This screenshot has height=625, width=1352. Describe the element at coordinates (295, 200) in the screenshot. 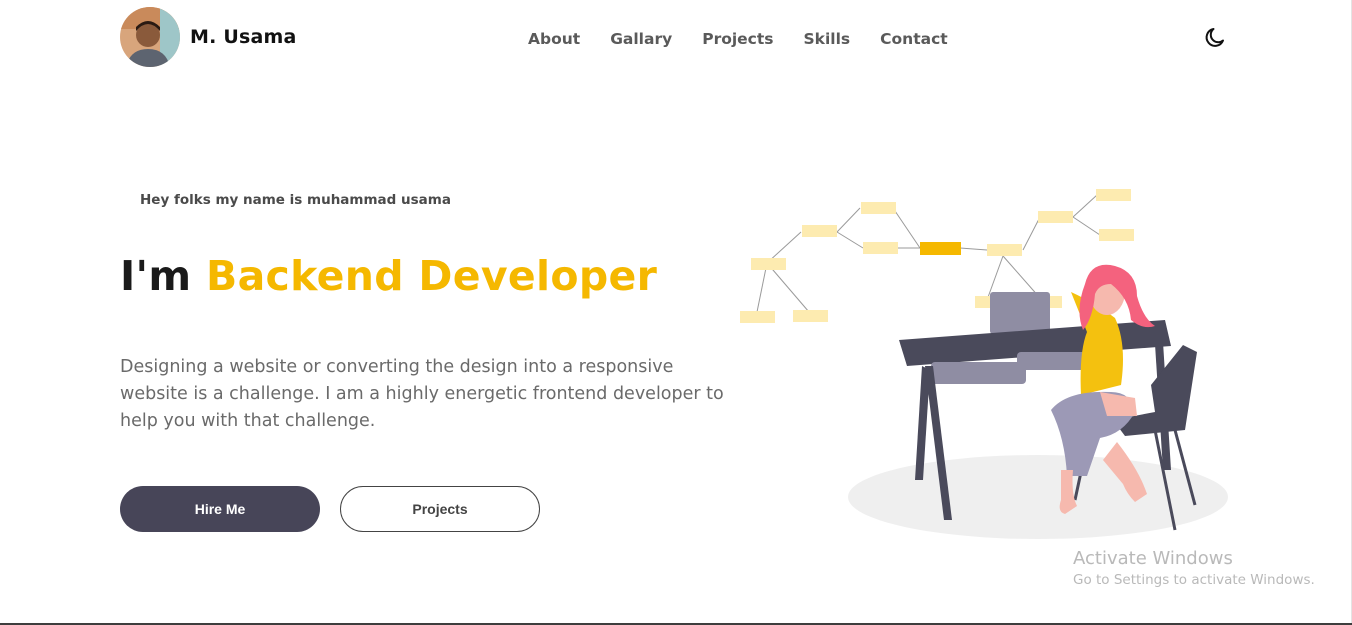

I see `hero-intro: Hey folks my name is muhammad usama` at that location.